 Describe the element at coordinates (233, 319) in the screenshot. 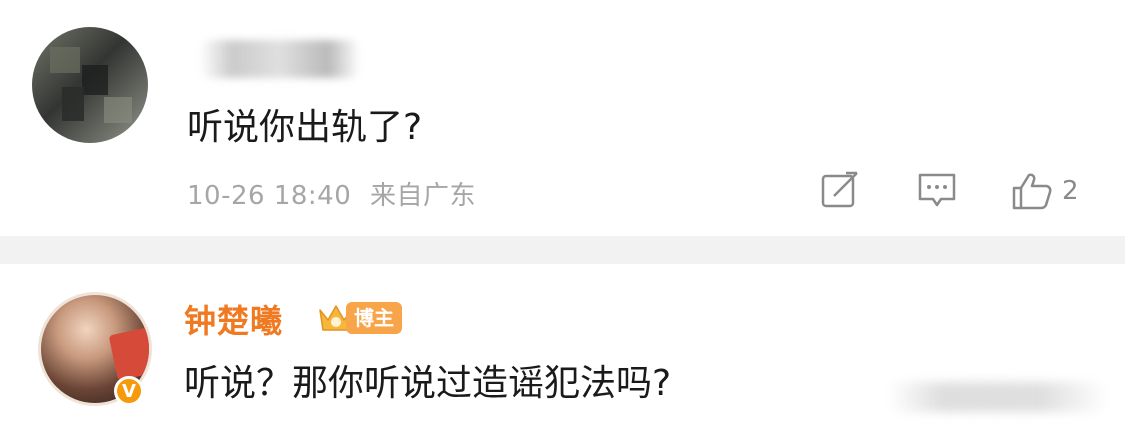

I see `blogger-username: 钟楚曦` at that location.